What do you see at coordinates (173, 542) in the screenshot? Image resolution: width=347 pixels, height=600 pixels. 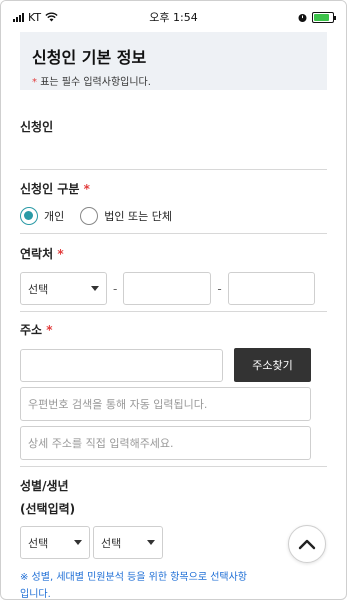 I see `gender-birth-row: 선택 선택` at bounding box center [173, 542].